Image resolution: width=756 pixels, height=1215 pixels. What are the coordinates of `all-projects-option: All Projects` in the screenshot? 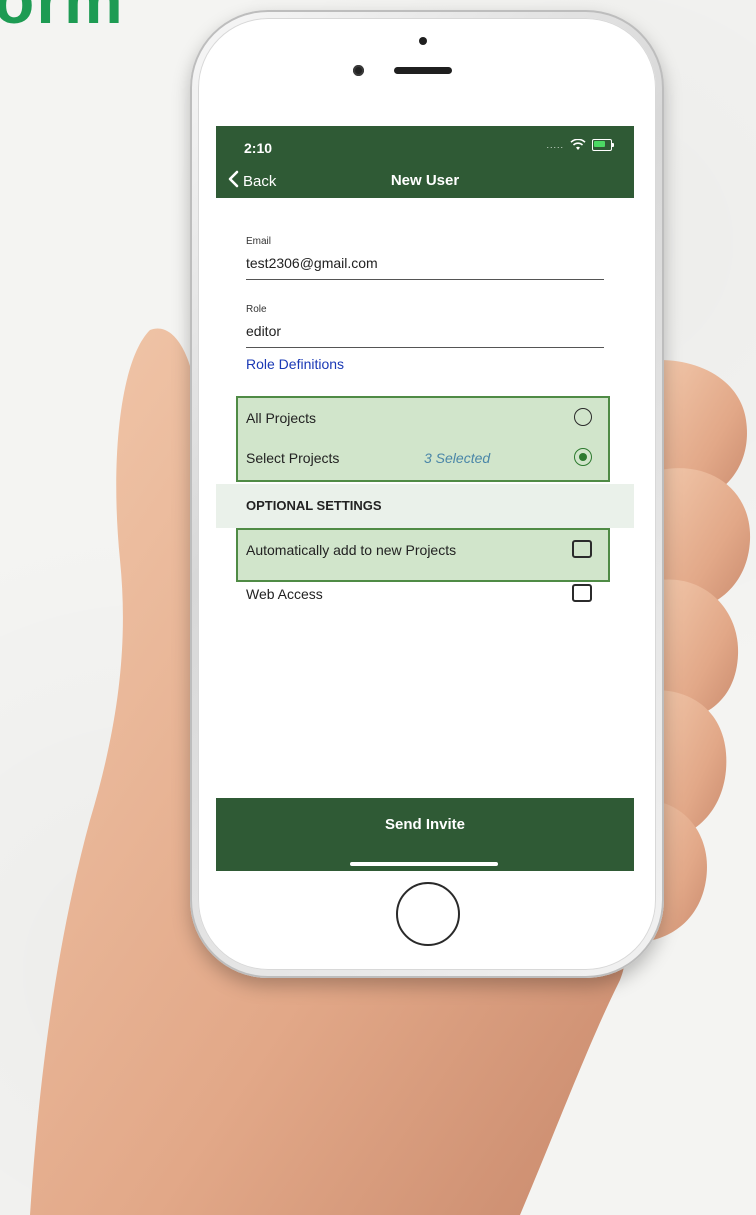 It's located at (425, 418).